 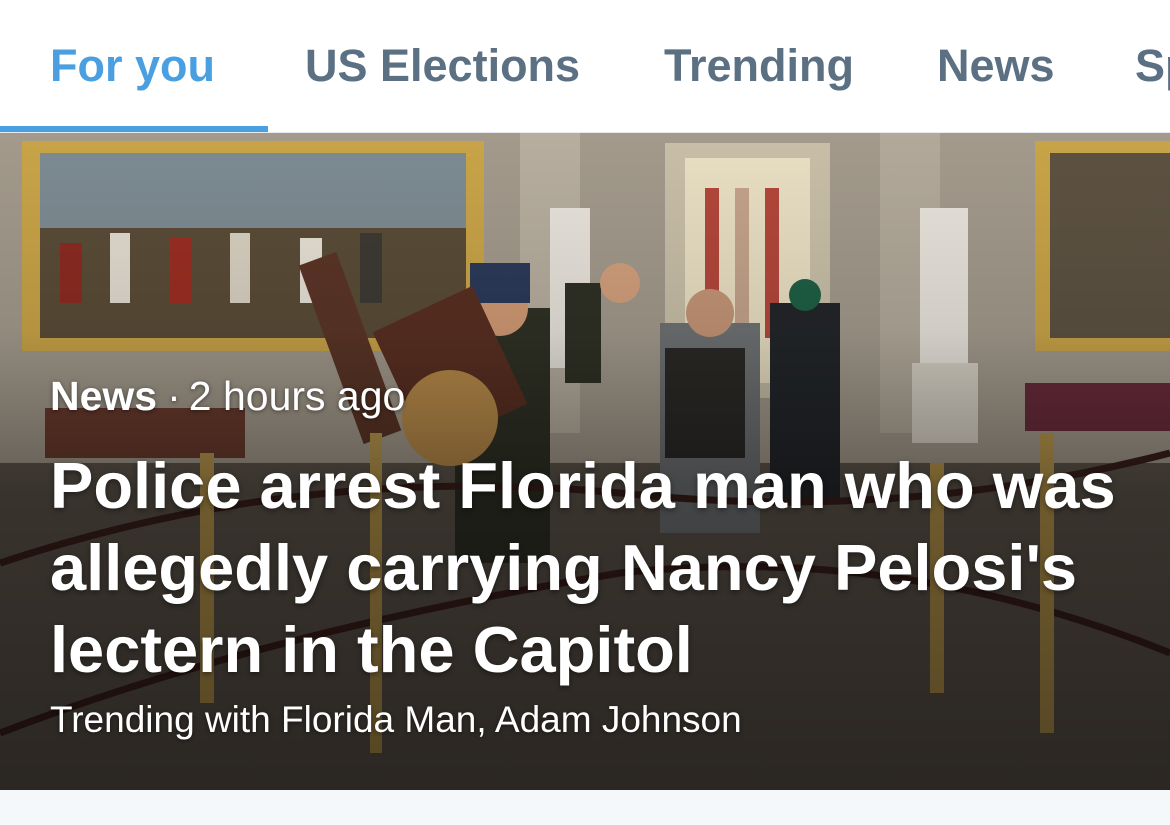 What do you see at coordinates (1152, 66) in the screenshot?
I see `tab-sports-partial: Sp` at bounding box center [1152, 66].